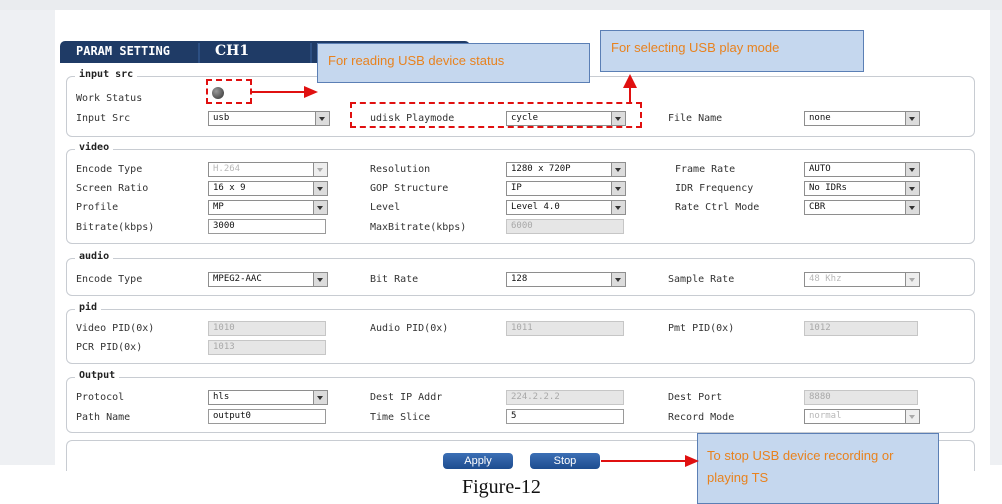 The width and height of the screenshot is (1002, 504). I want to click on group-legend: pid, so click(88, 307).